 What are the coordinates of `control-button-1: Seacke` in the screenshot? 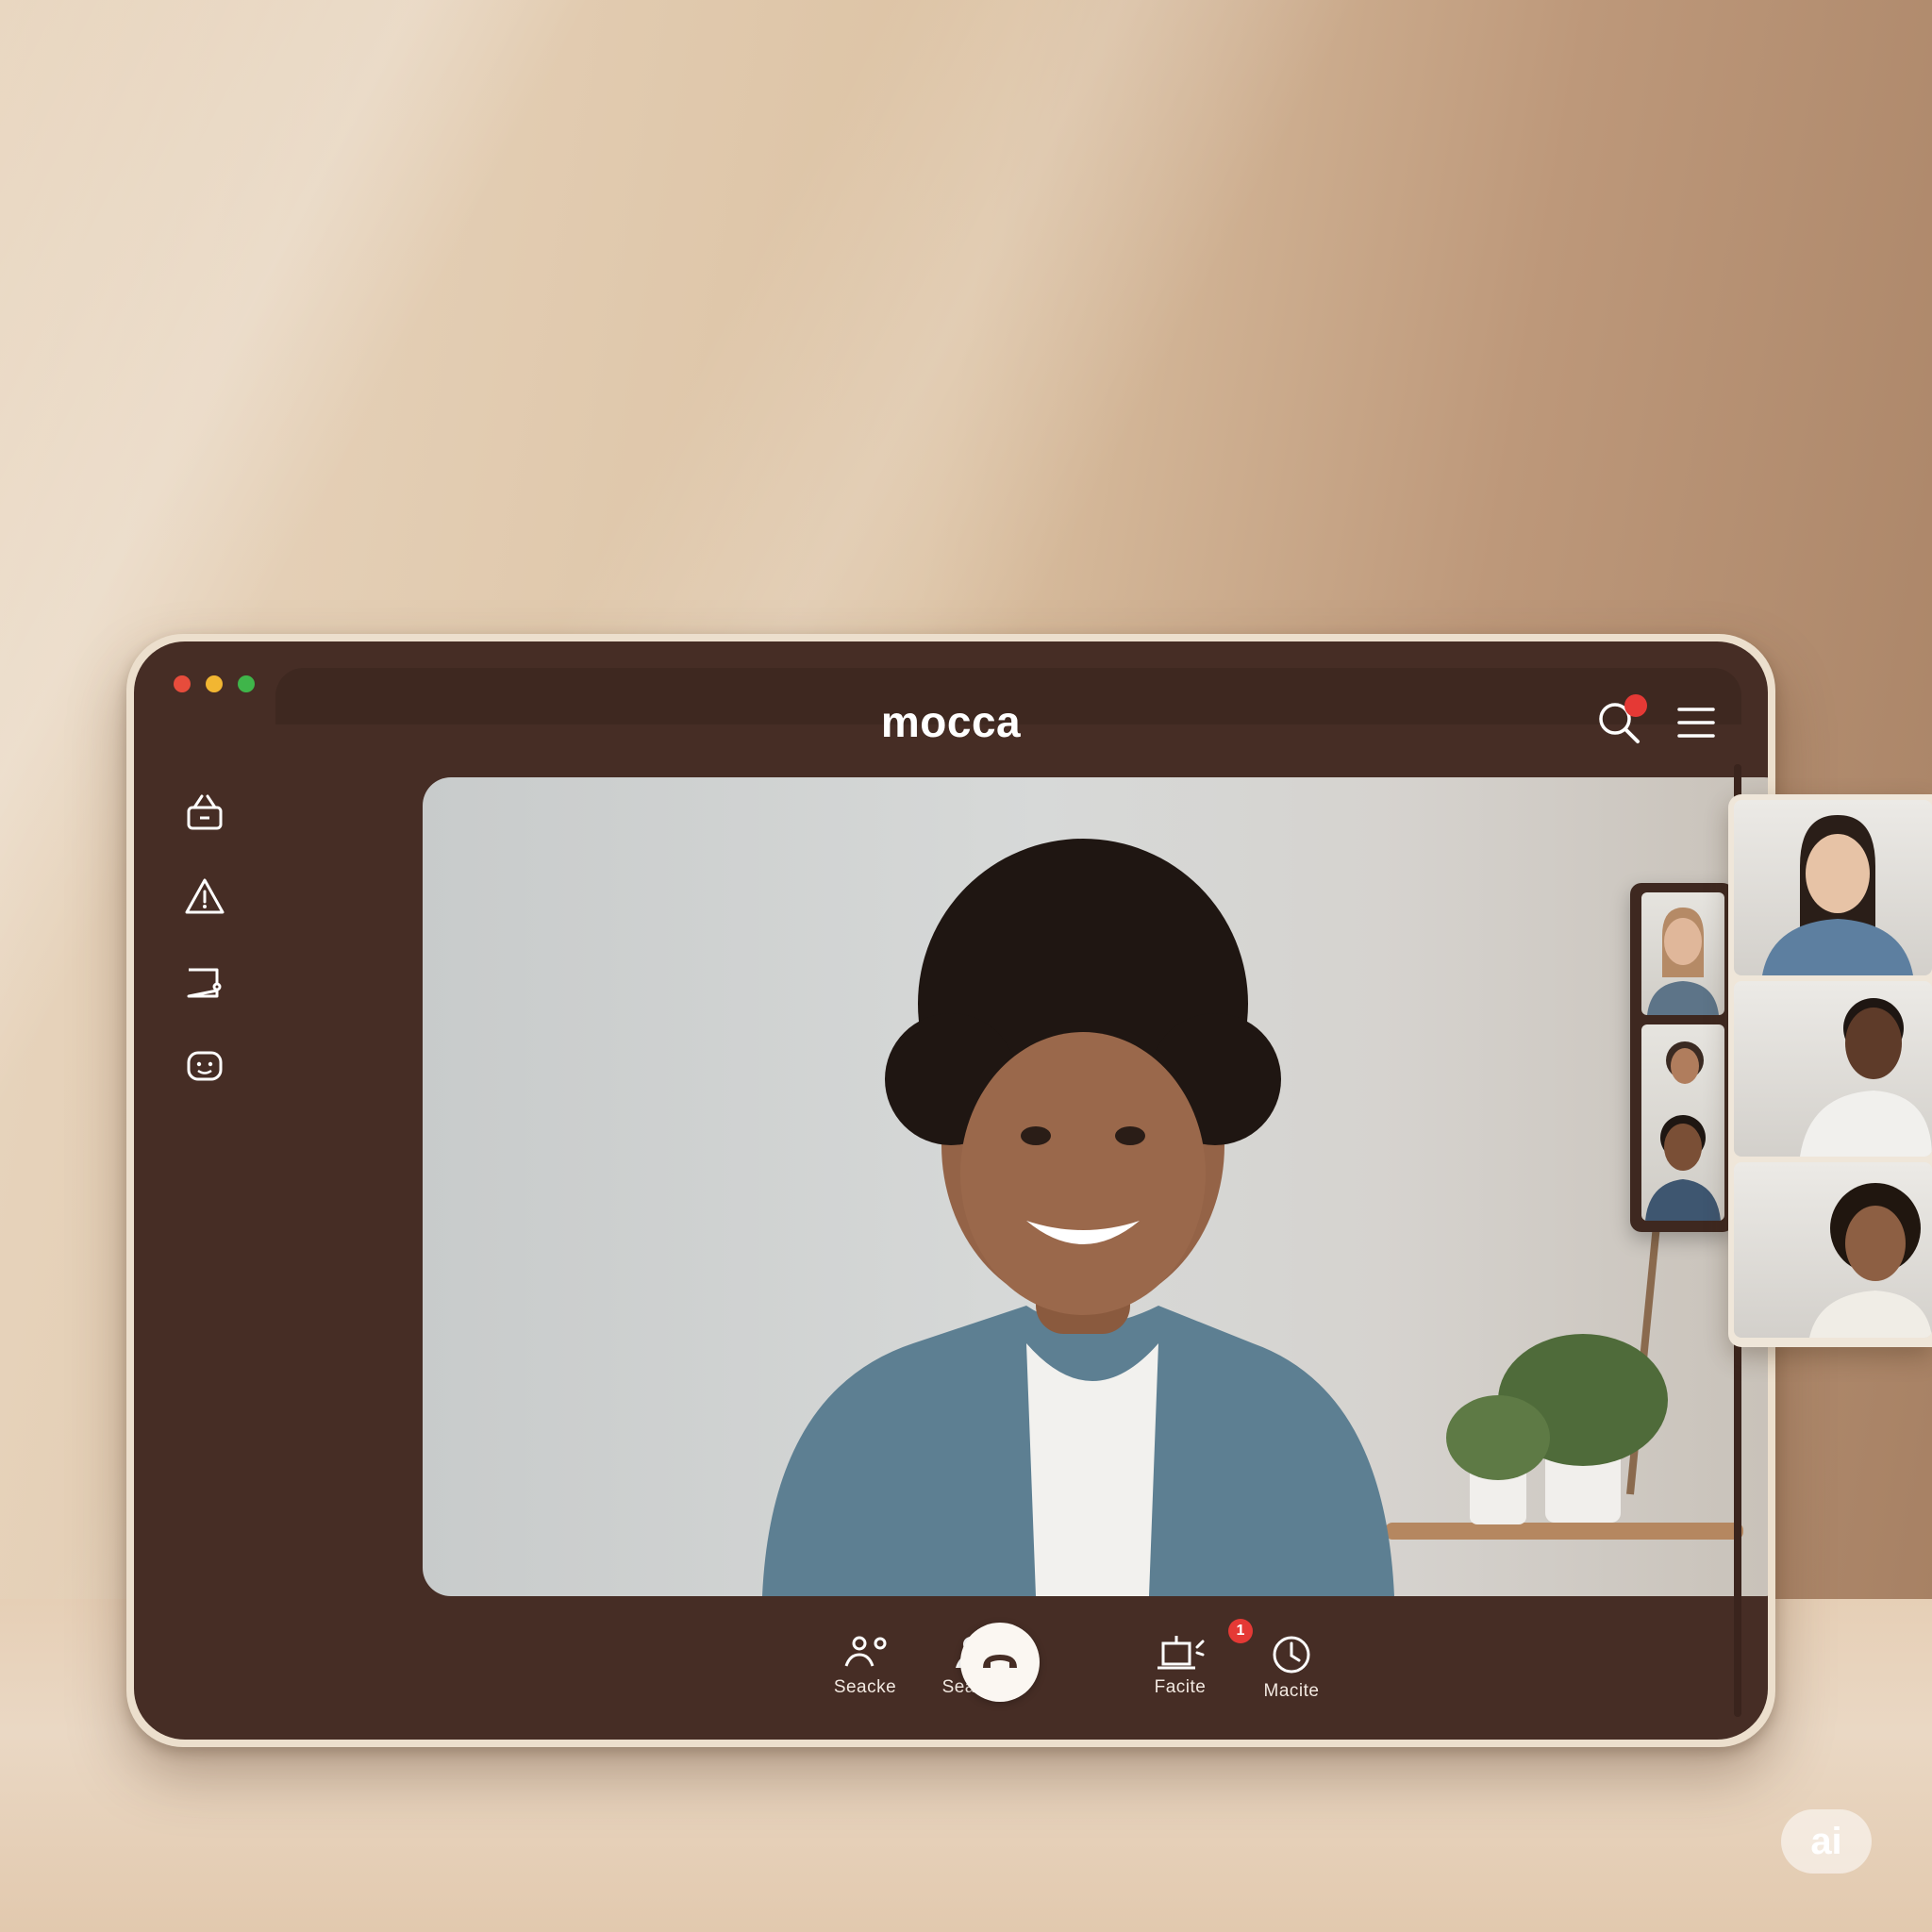 It's located at (865, 1666).